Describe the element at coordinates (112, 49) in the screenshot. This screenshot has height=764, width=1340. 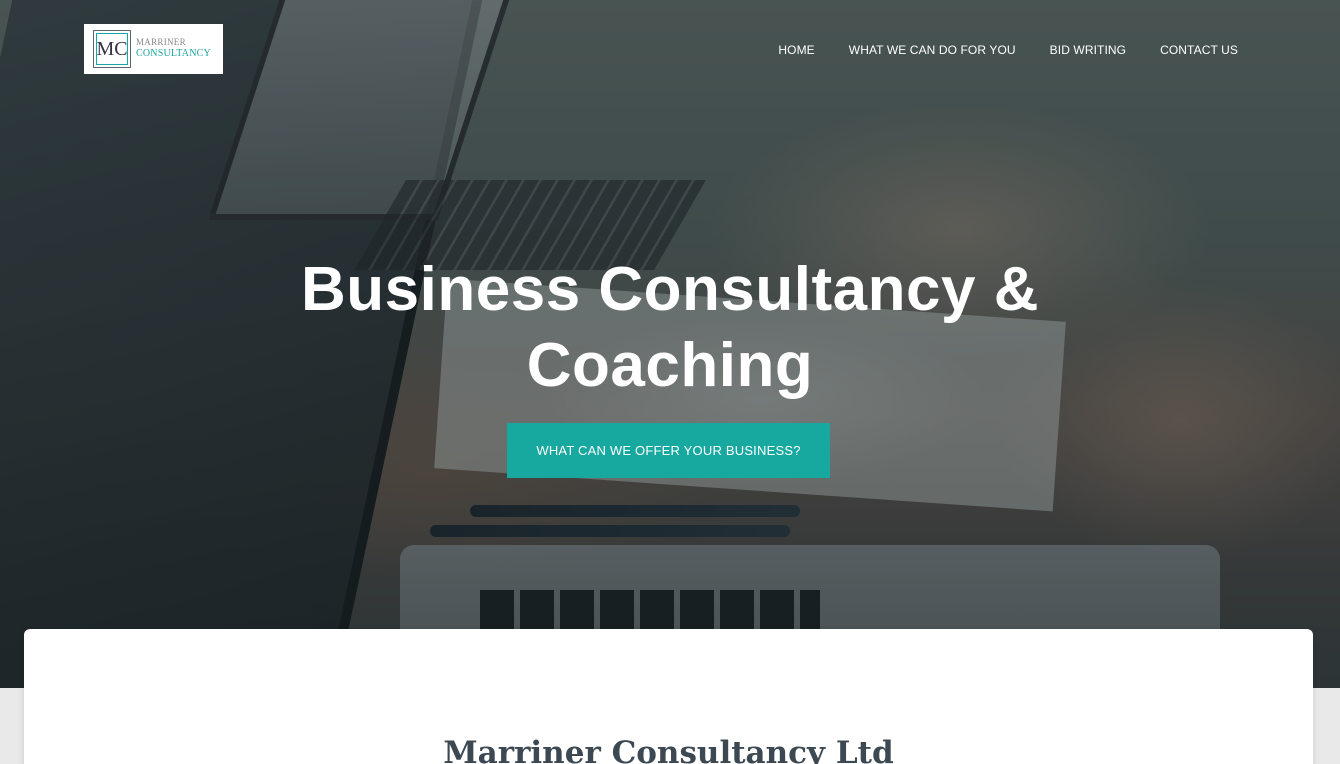
I see `logo-mark: MC` at that location.